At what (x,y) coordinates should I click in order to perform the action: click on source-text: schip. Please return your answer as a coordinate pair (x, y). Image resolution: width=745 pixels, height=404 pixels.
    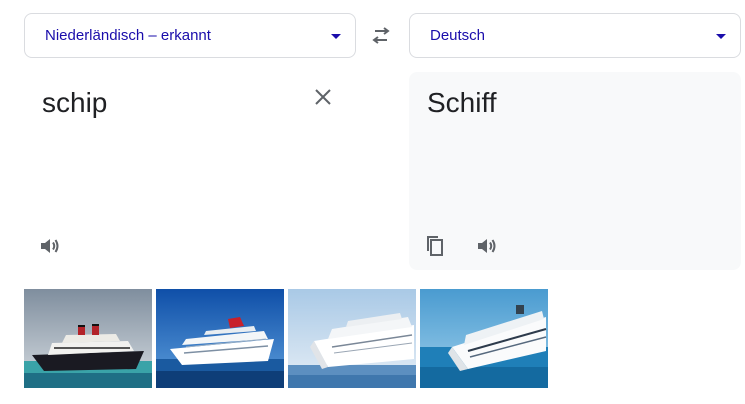
    Looking at the image, I should click on (74, 103).